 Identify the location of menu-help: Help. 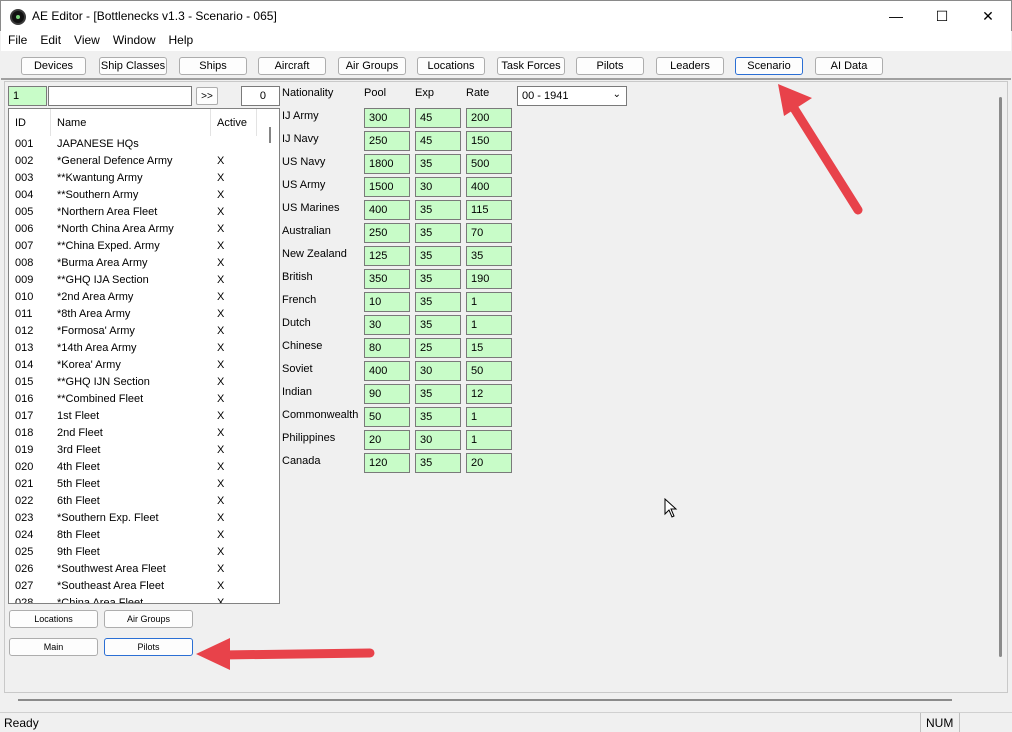
(178, 41).